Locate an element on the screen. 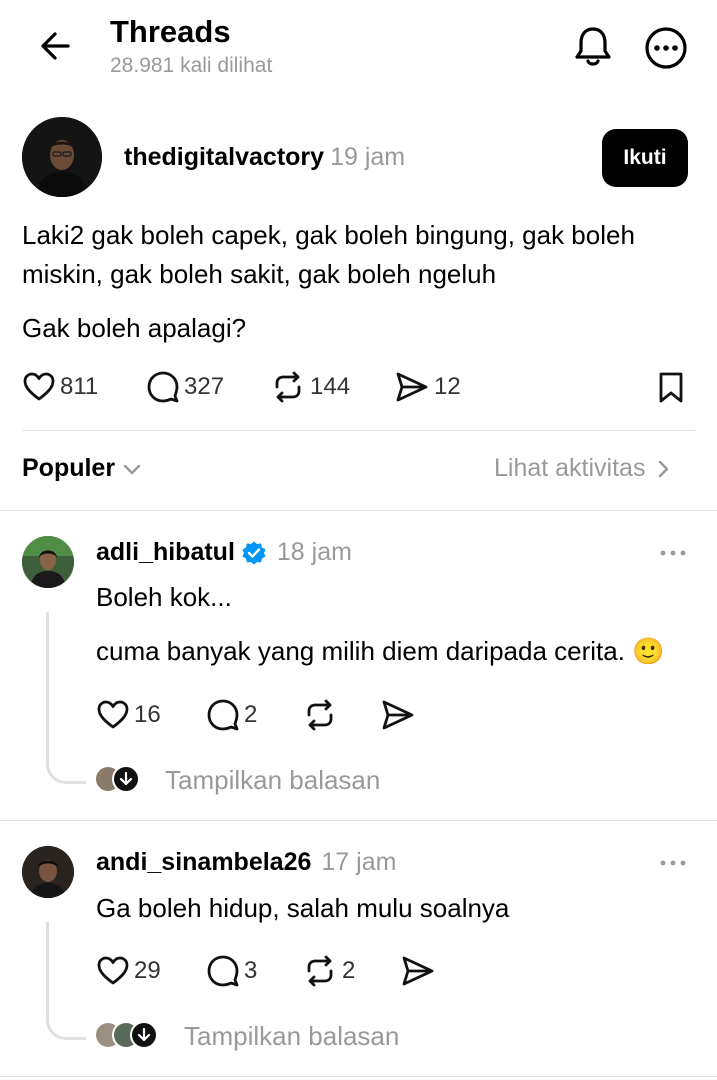 The image size is (717, 1080). reply-like-button: 16 is located at coordinates (128, 715).